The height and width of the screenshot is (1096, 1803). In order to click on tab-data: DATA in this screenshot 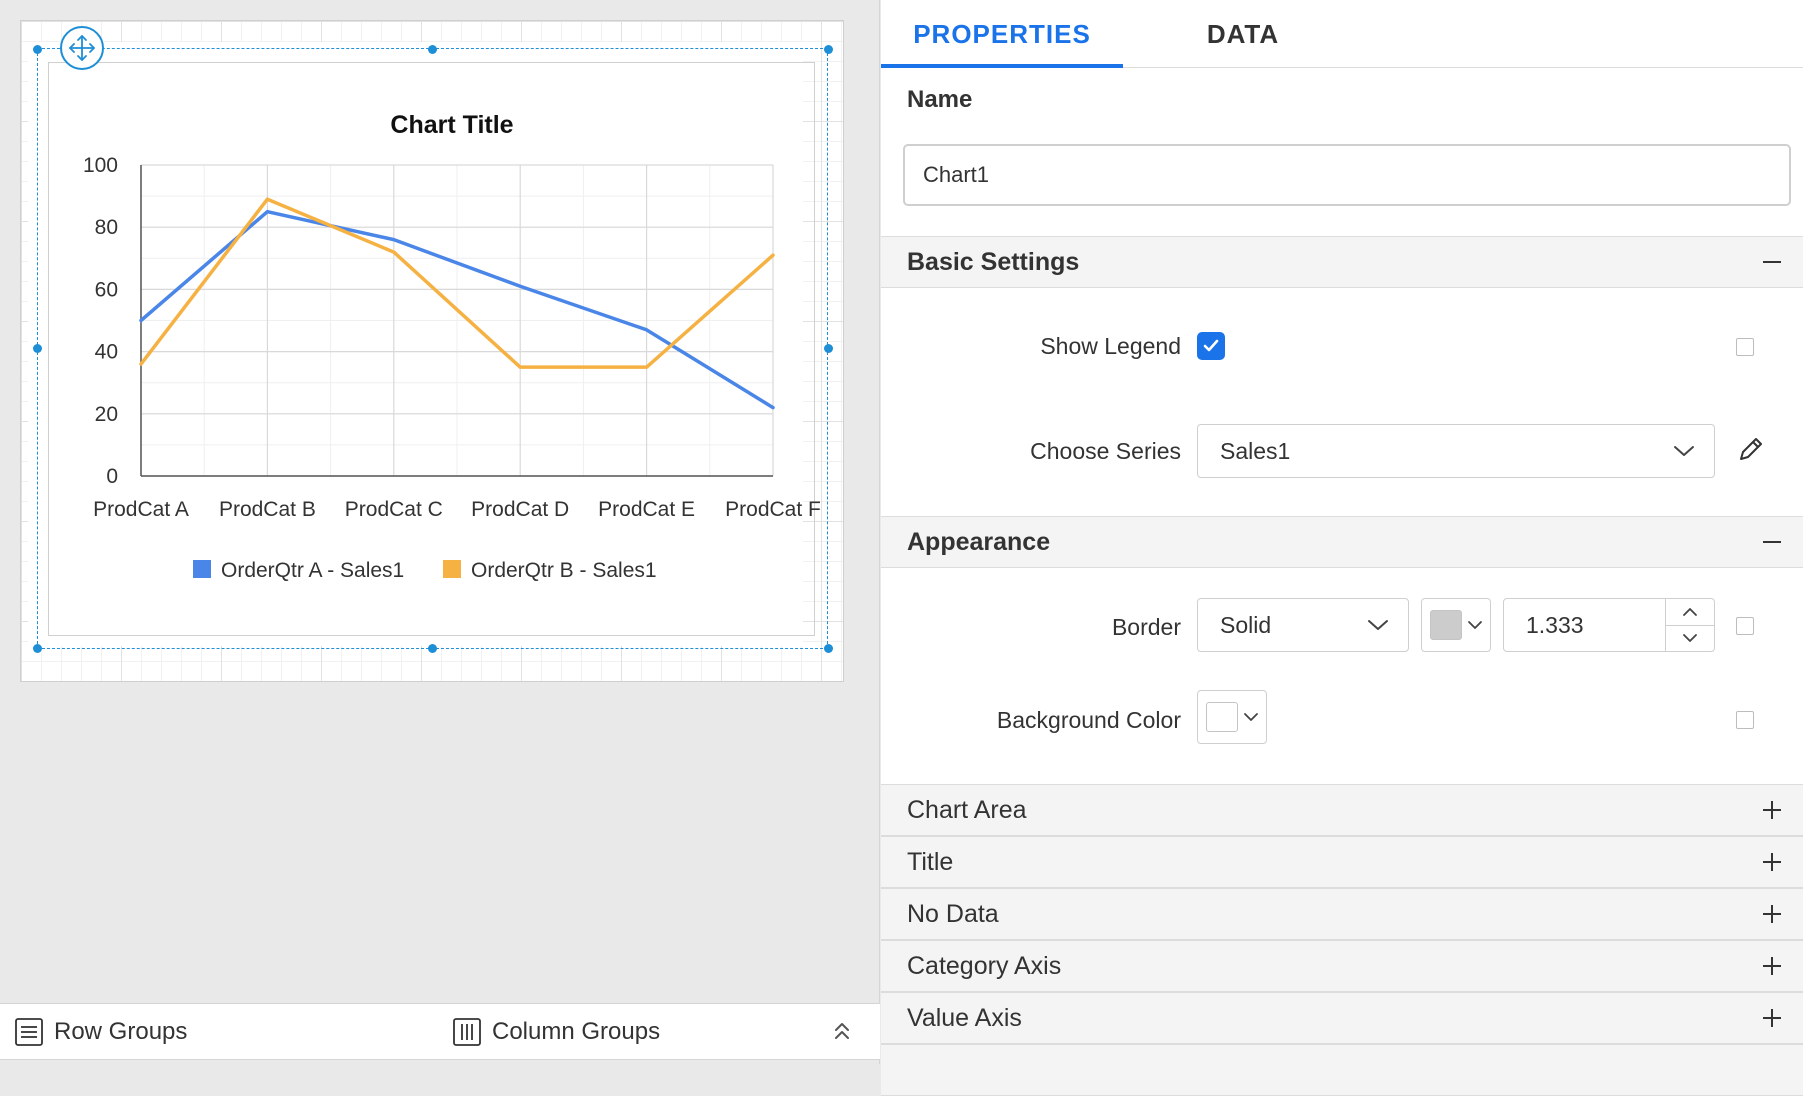, I will do `click(1243, 34)`.